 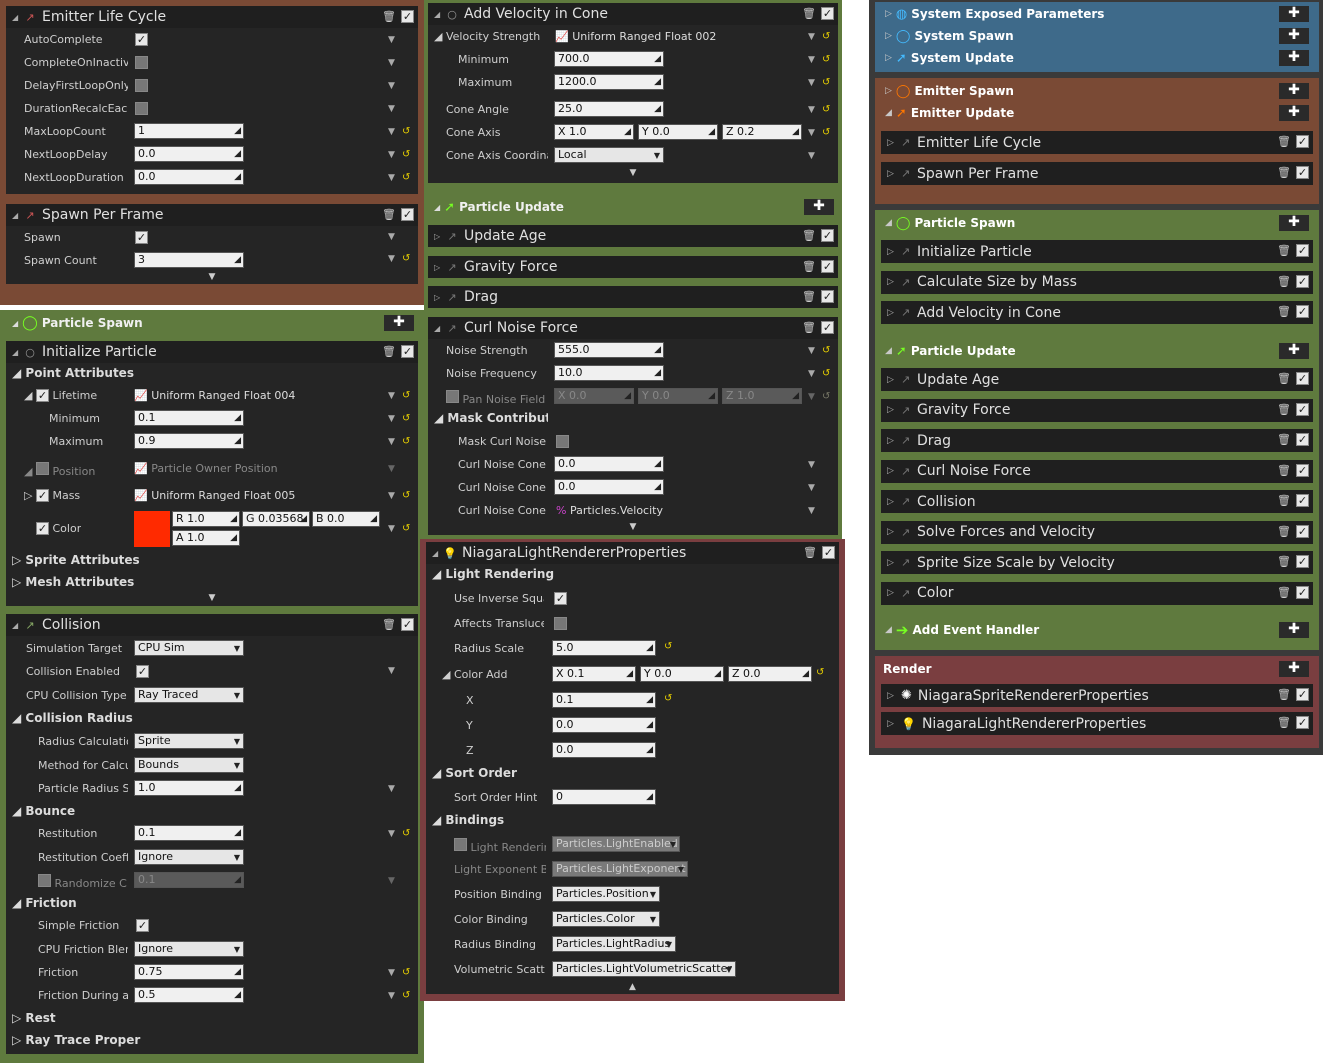 What do you see at coordinates (212, 323) in the screenshot?
I see `particle-spawn-bar: ◢ ◯ Particle Spawn ✚` at bounding box center [212, 323].